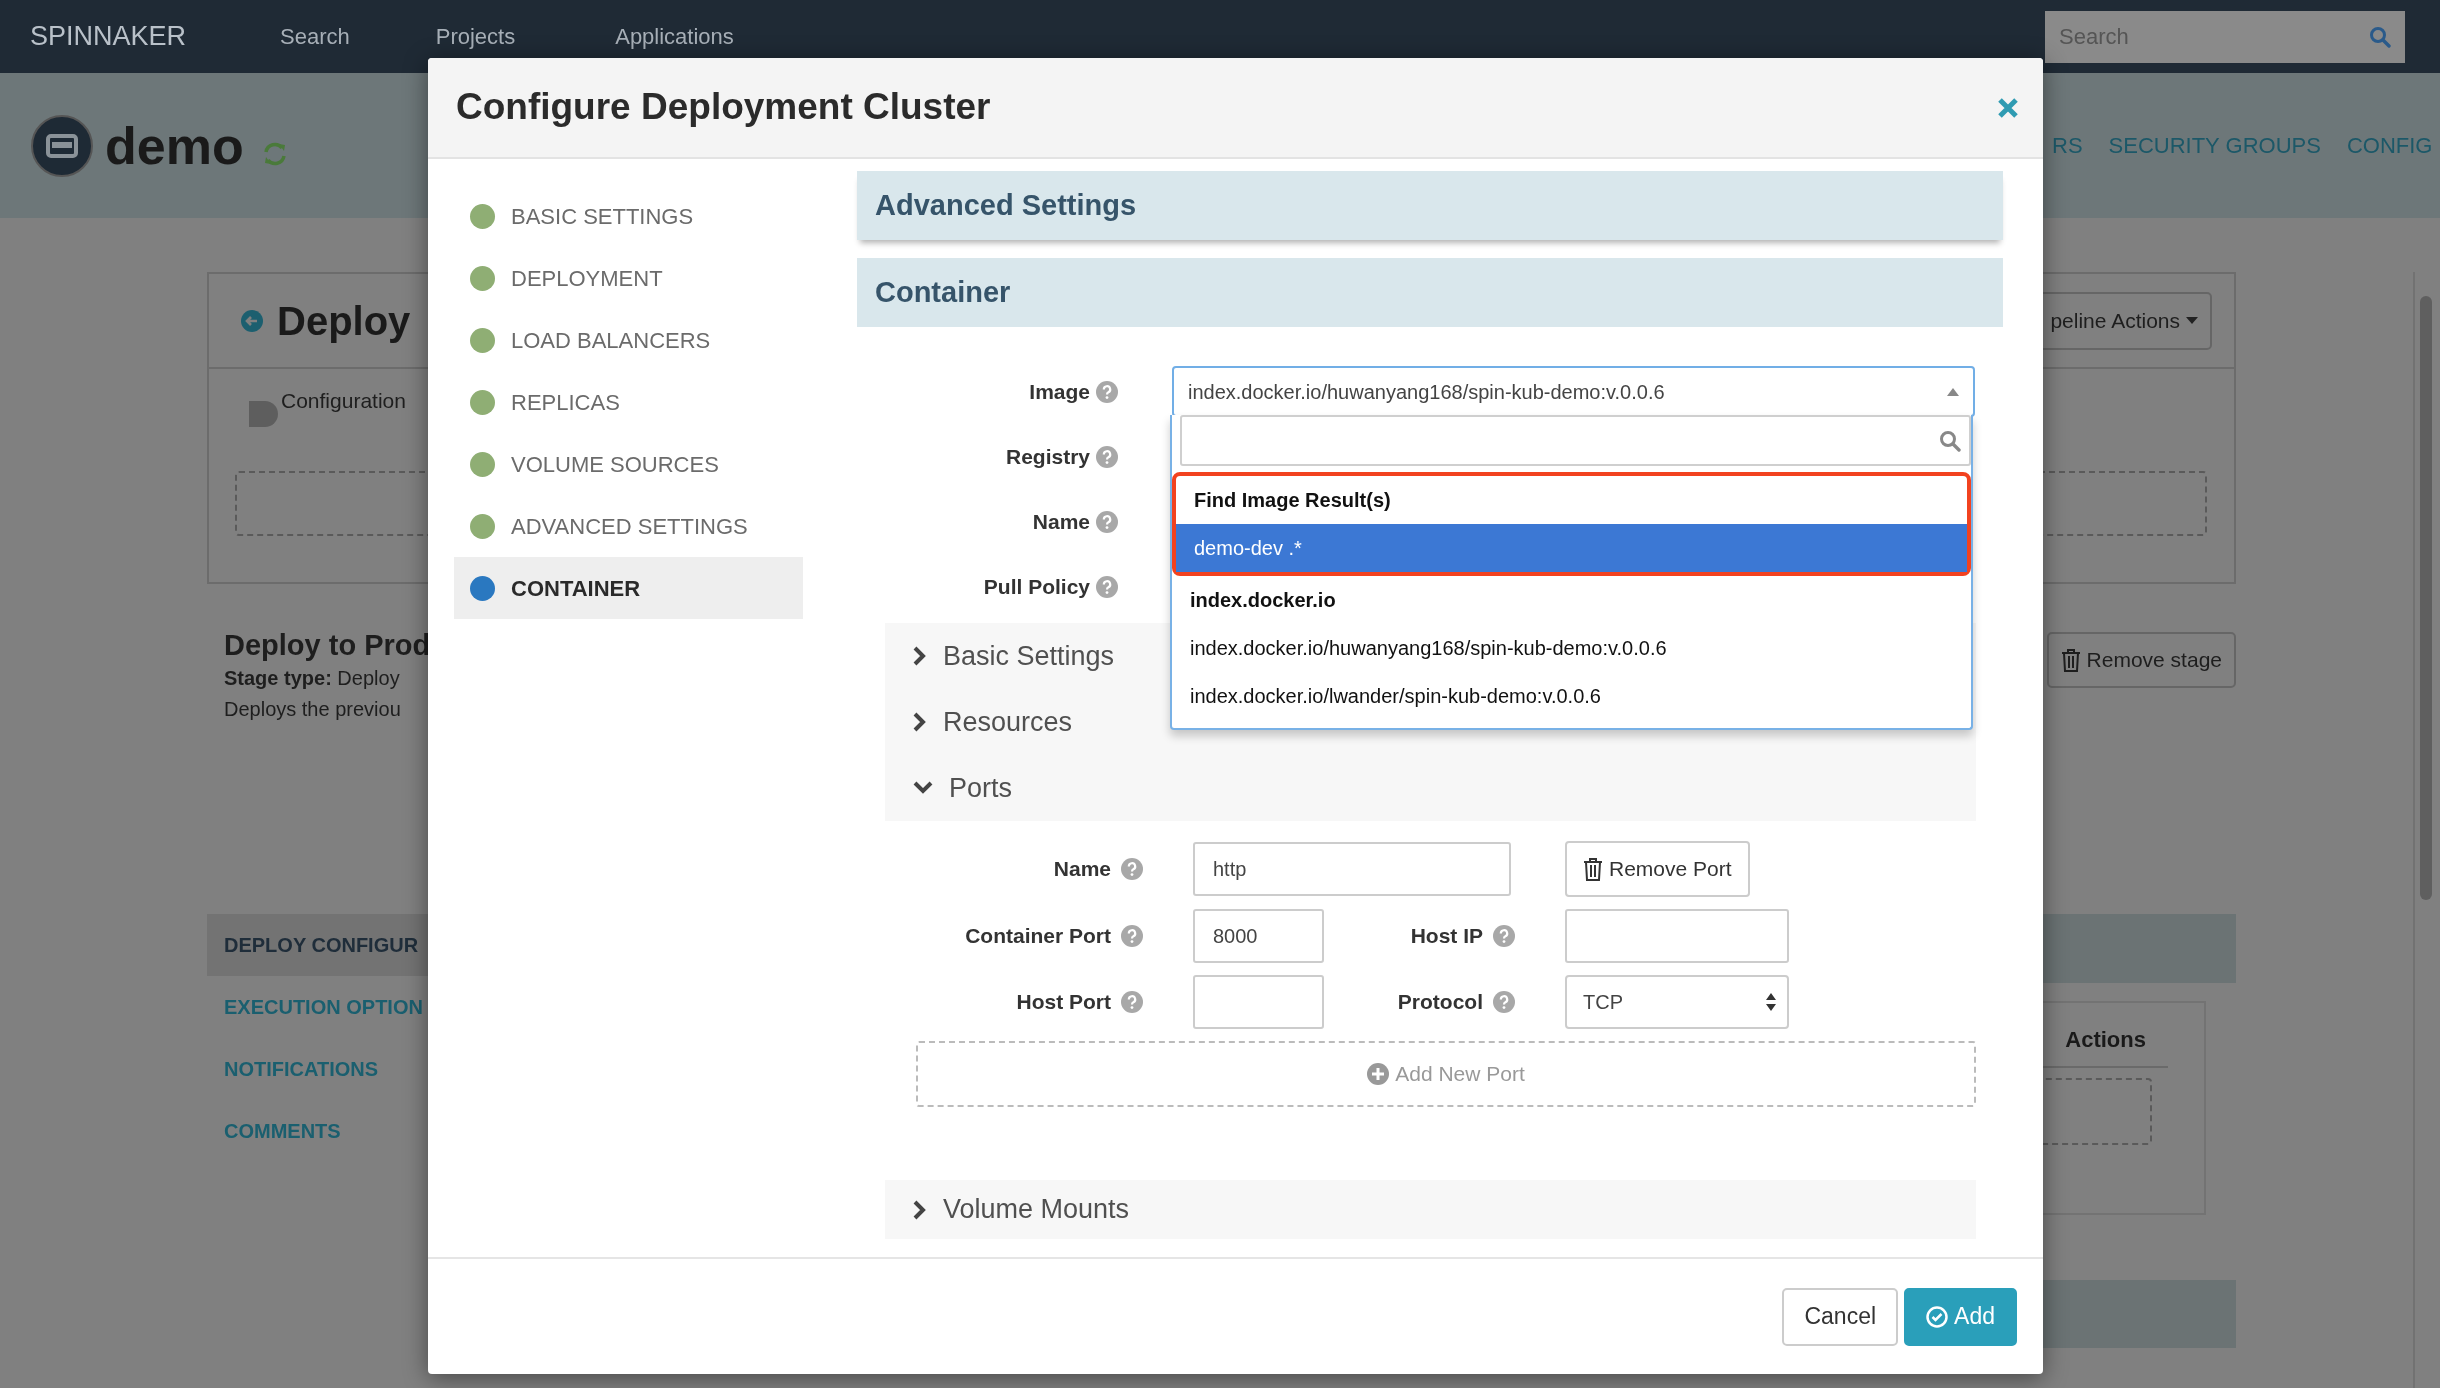 The width and height of the screenshot is (2440, 1388). I want to click on configuration-label: Configuration, so click(343, 401).